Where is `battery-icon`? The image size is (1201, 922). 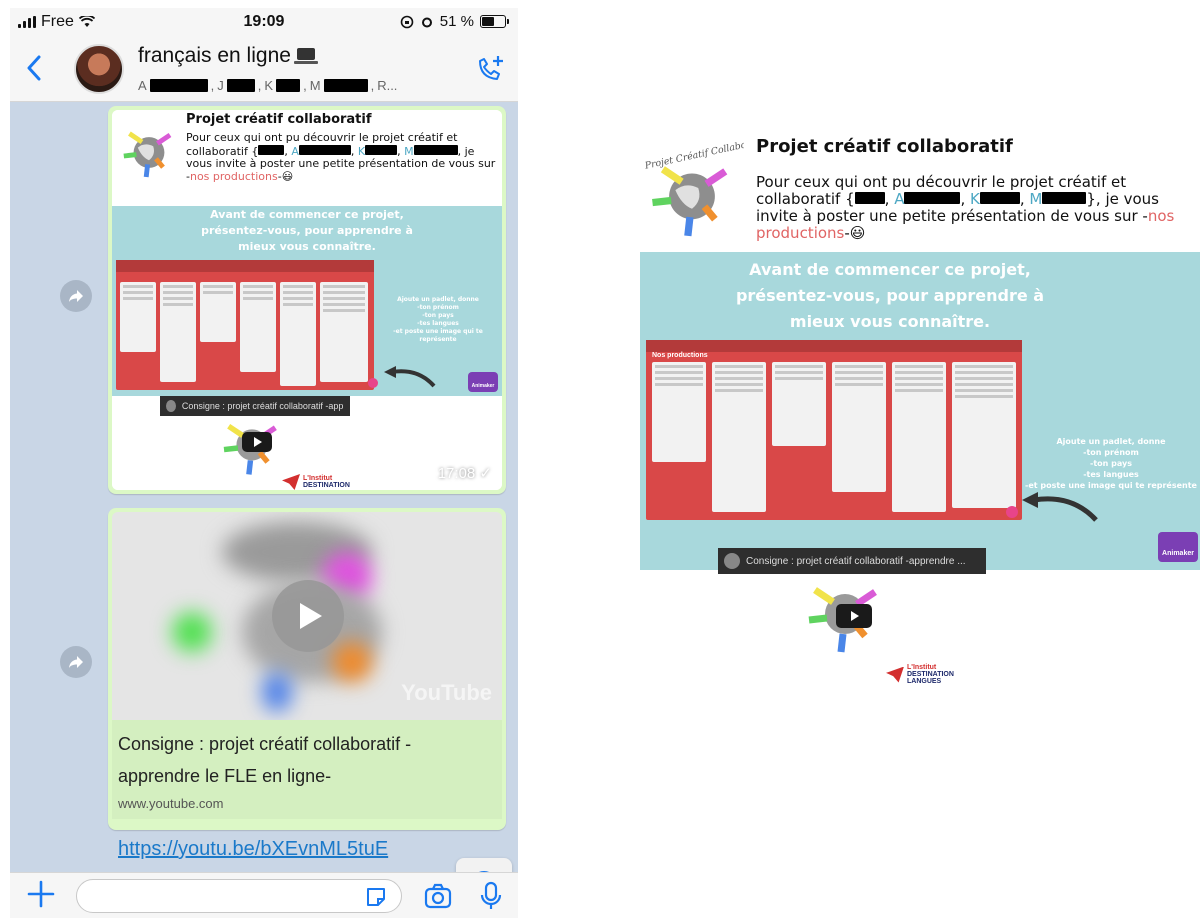
battery-icon is located at coordinates (494, 21).